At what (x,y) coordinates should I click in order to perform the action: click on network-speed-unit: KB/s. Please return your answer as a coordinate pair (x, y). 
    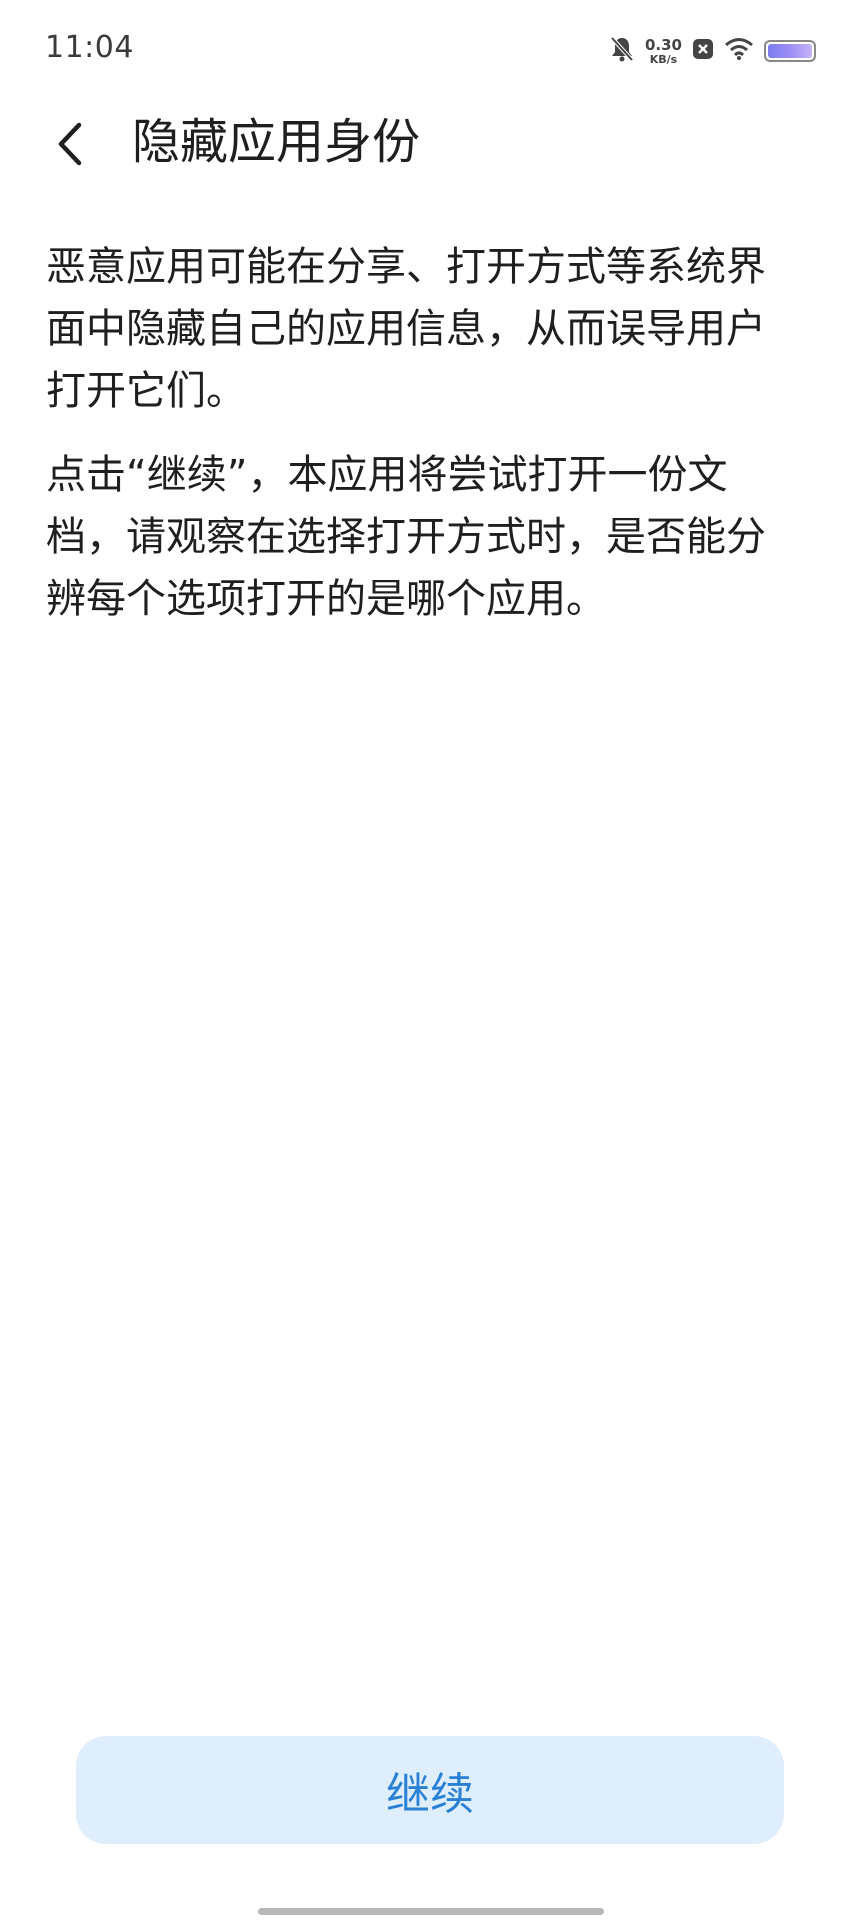
    Looking at the image, I should click on (663, 59).